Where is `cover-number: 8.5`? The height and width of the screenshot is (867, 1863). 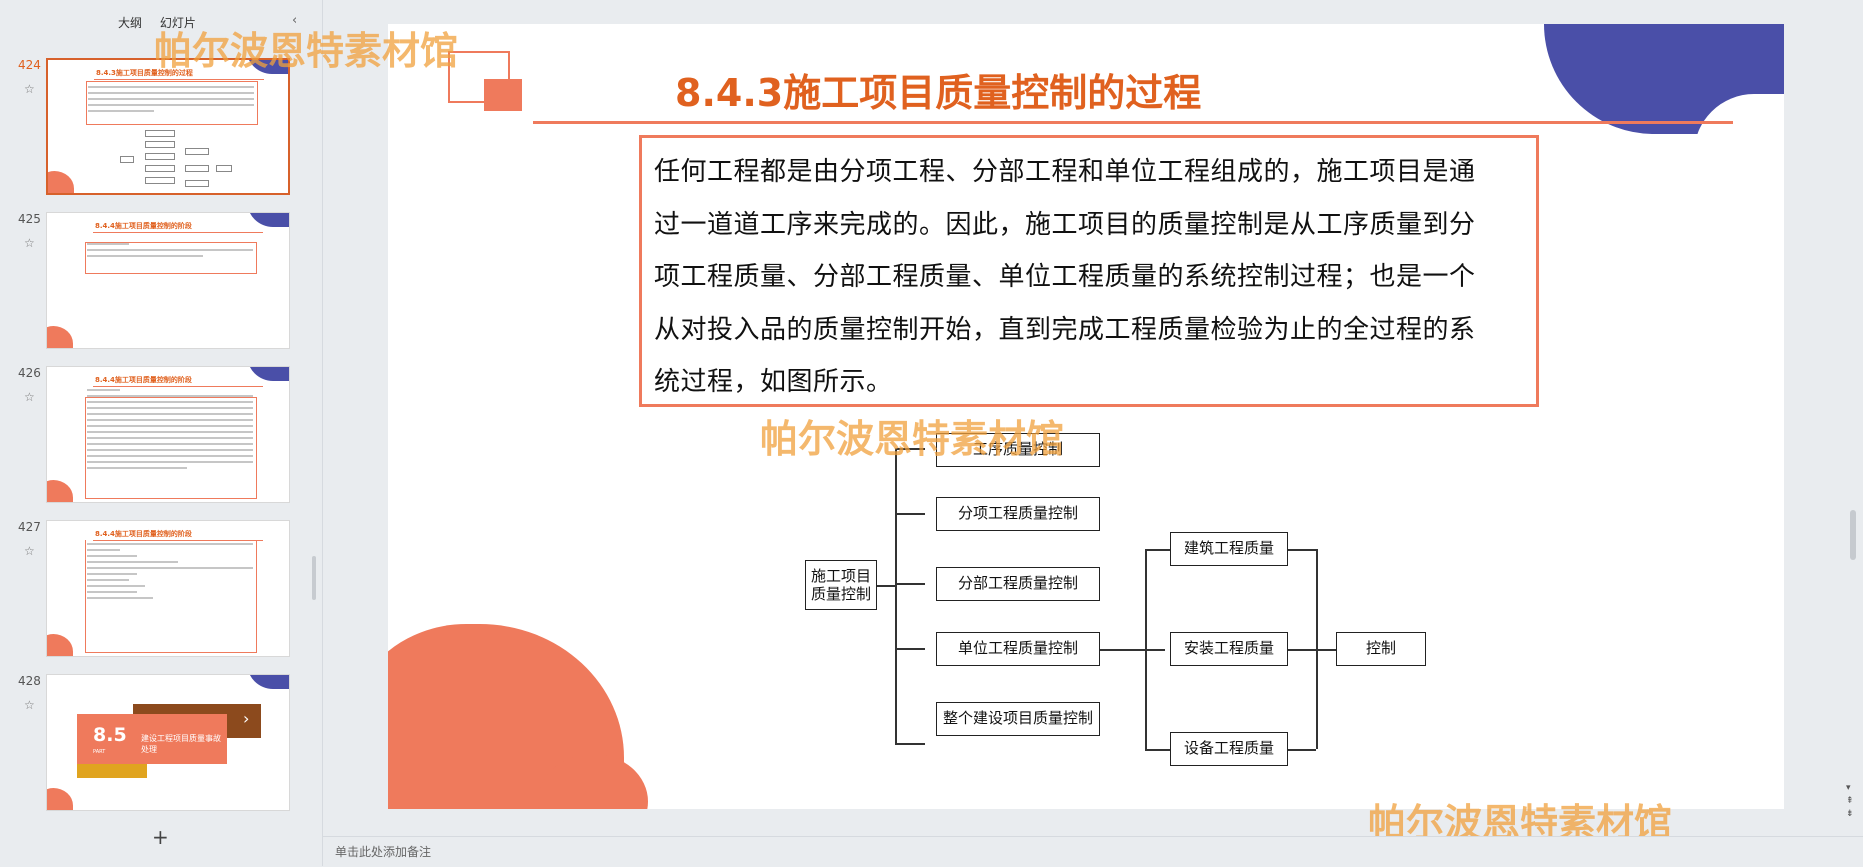 cover-number: 8.5 is located at coordinates (110, 735).